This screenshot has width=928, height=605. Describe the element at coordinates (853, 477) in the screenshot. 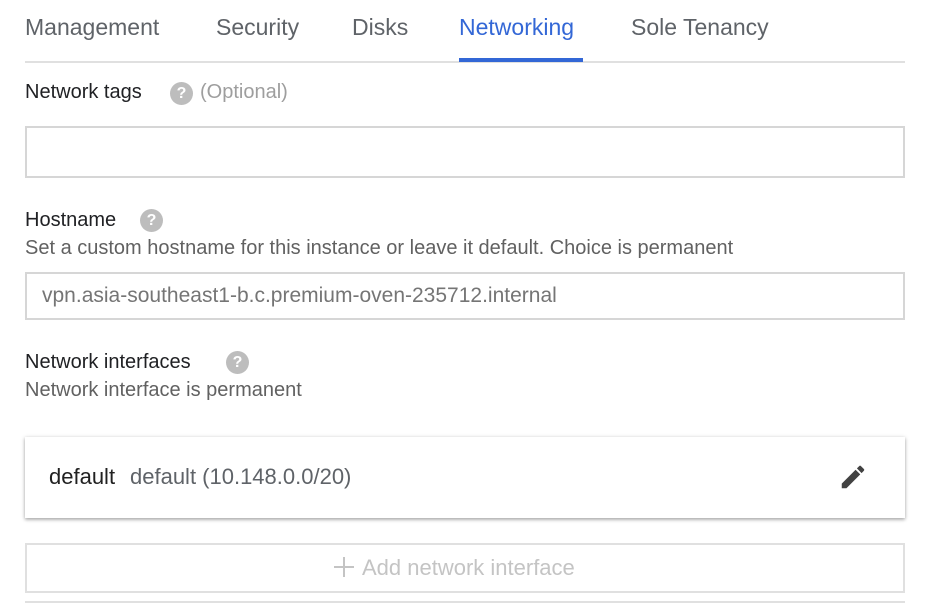

I see `pencil-icon` at that location.